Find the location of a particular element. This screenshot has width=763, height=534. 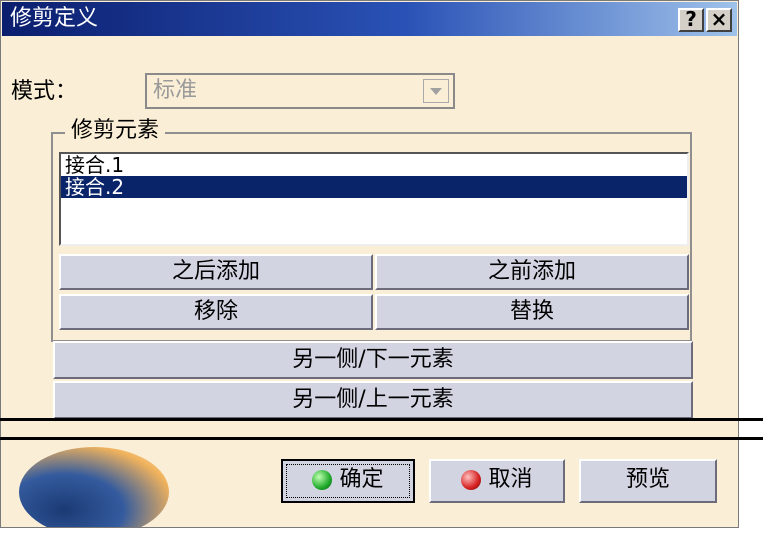

red-ball-icon is located at coordinates (471, 480).